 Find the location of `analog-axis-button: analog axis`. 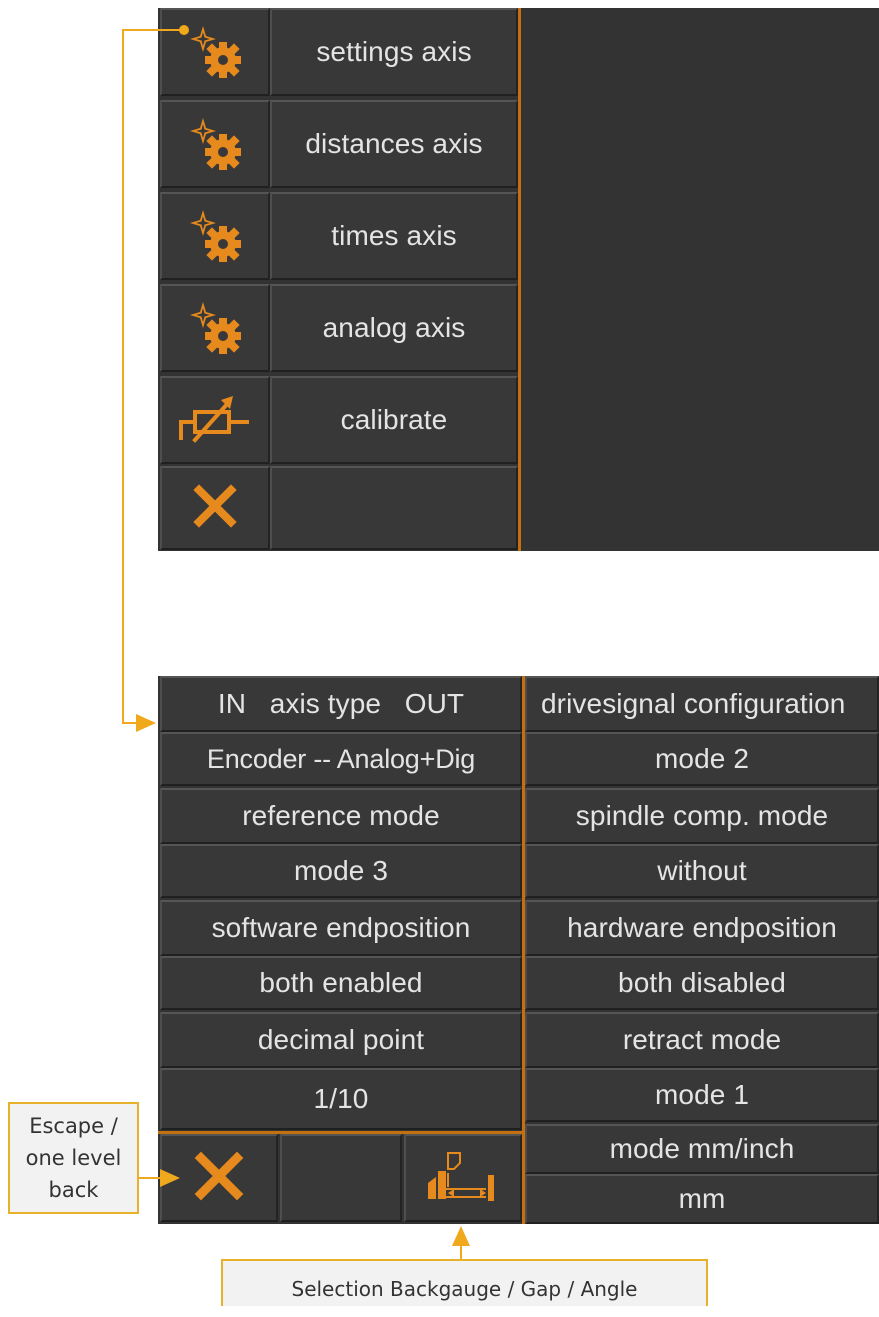

analog-axis-button: analog axis is located at coordinates (394, 328).